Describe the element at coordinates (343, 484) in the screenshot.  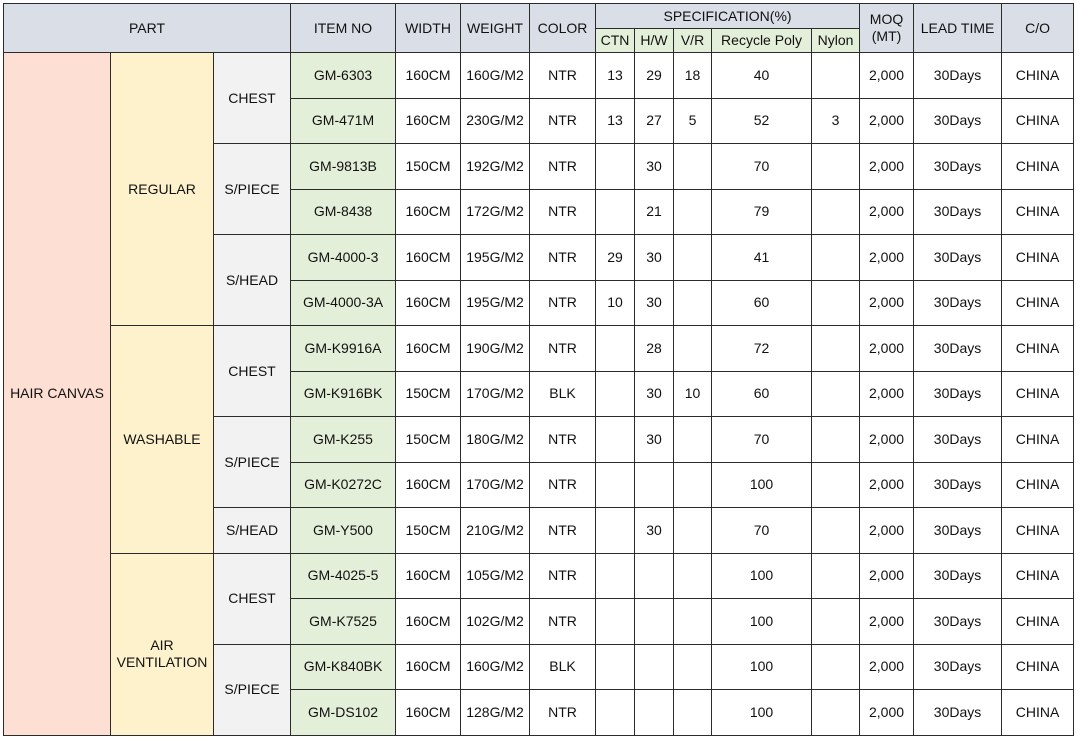
I see `item-no-cell: GM-K0272C` at that location.